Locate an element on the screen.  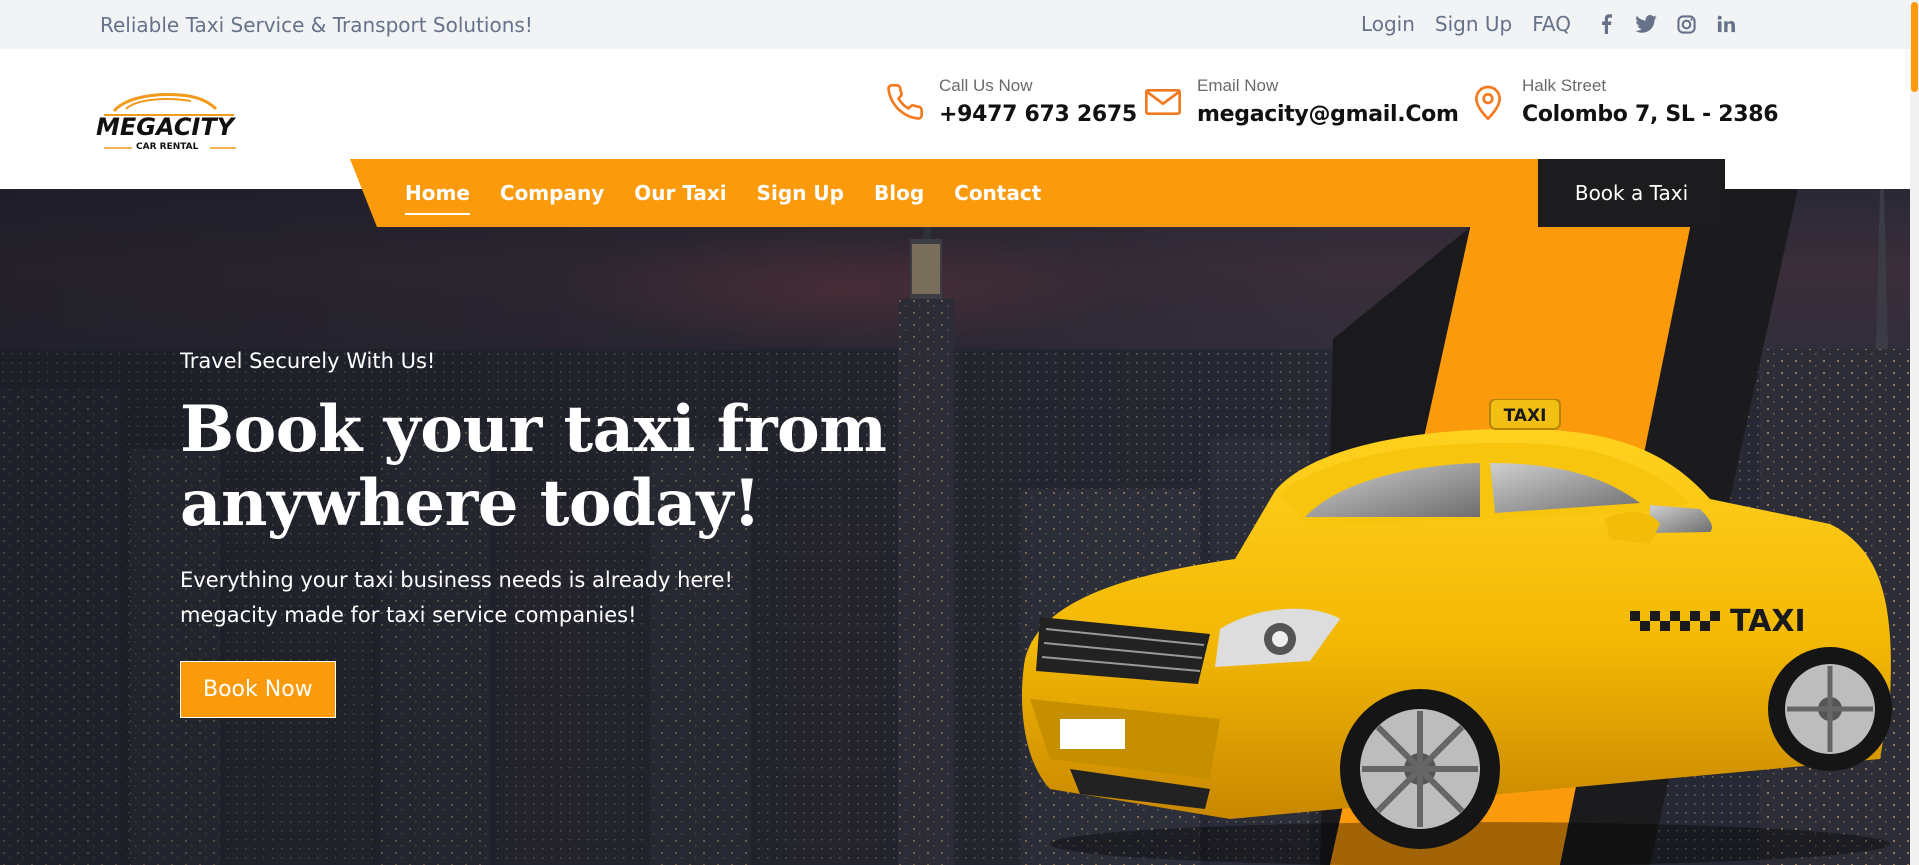
instagram-icon is located at coordinates (1686, 24).